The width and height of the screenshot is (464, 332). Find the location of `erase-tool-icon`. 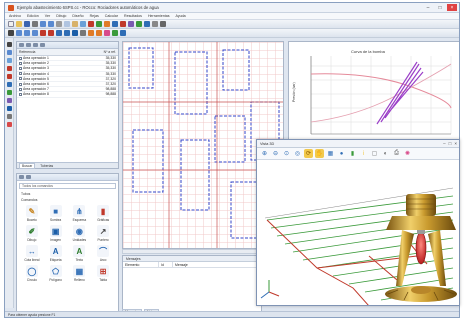

erase-tool-icon is located at coordinates (9, 124).